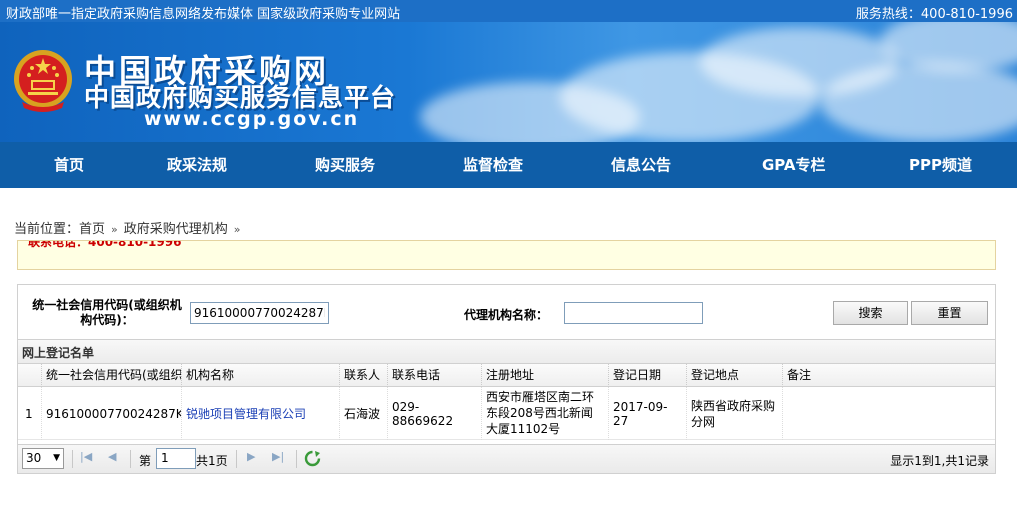  I want to click on row-date: 2017-09-27, so click(648, 413).